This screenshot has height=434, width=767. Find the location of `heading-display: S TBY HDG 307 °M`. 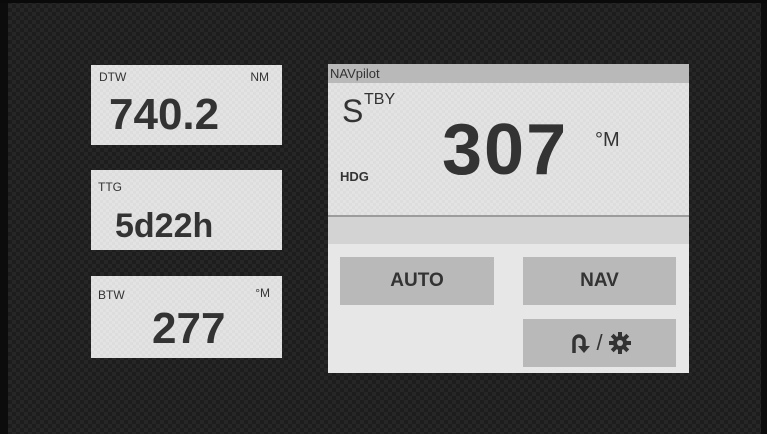

heading-display: S TBY HDG 307 °M is located at coordinates (508, 149).